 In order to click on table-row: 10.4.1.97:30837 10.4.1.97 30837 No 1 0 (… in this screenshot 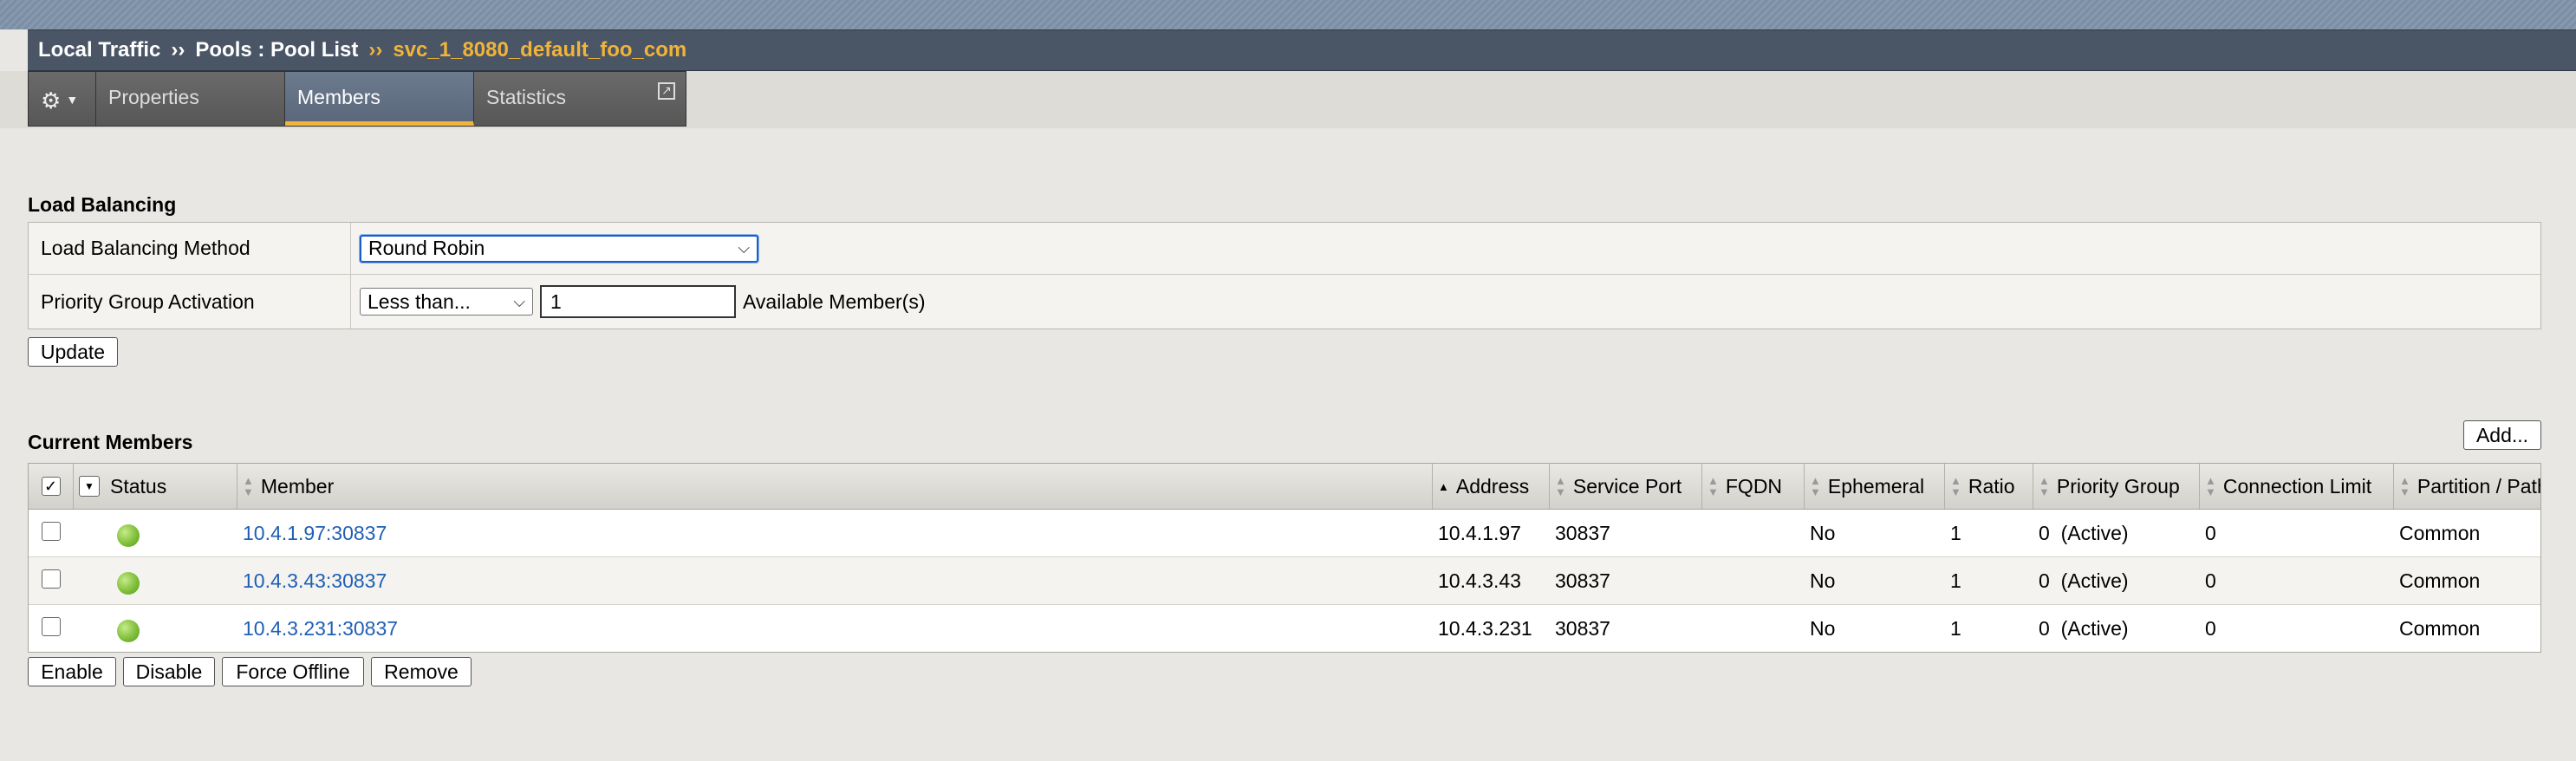, I will do `click(1284, 534)`.